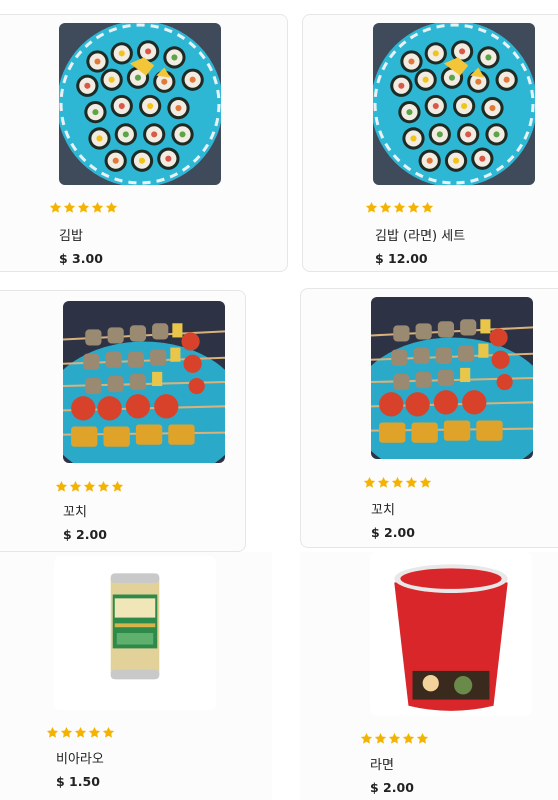 The width and height of the screenshot is (558, 800). What do you see at coordinates (80, 757) in the screenshot?
I see `product-name: 비아라오` at bounding box center [80, 757].